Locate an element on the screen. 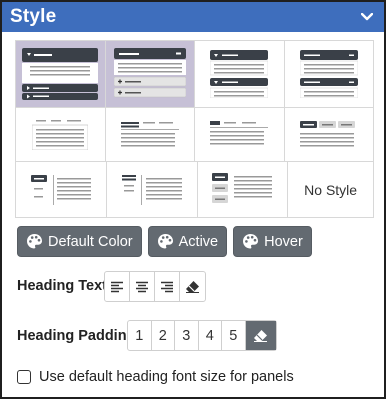 The width and height of the screenshot is (386, 399). color-button-row: Default Color Active Hover is located at coordinates (164, 241).